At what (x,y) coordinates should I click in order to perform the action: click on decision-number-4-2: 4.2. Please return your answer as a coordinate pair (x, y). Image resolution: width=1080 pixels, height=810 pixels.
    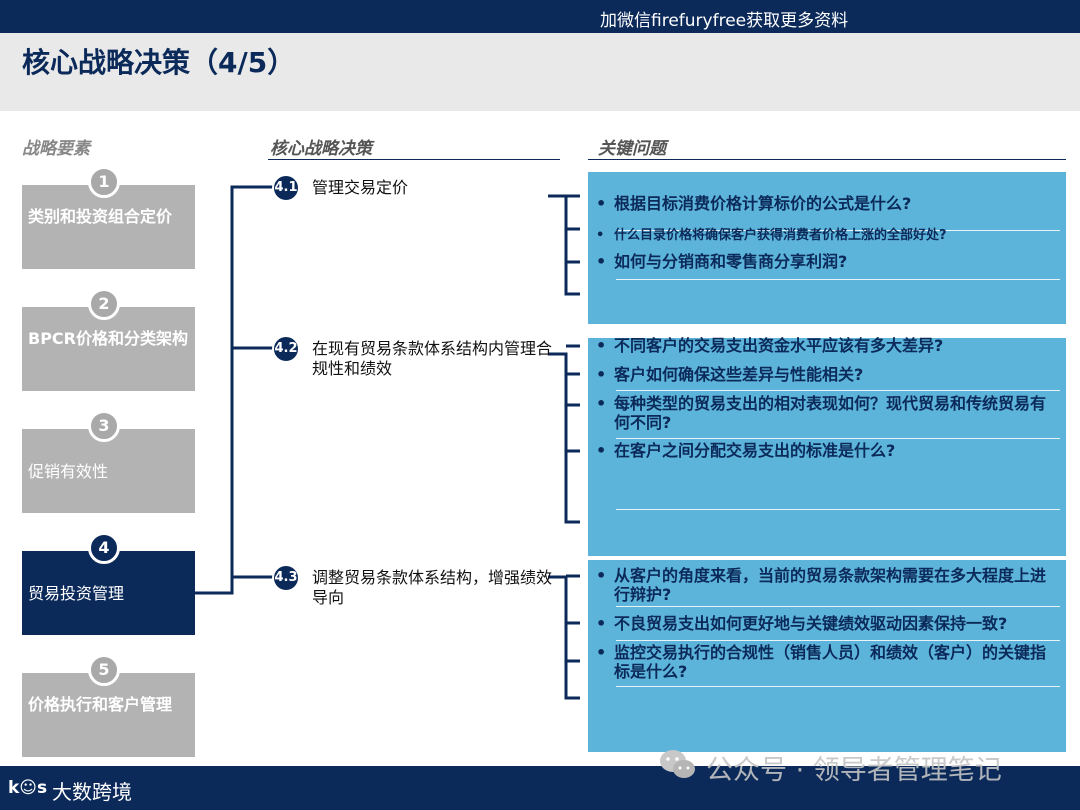
    Looking at the image, I should click on (286, 349).